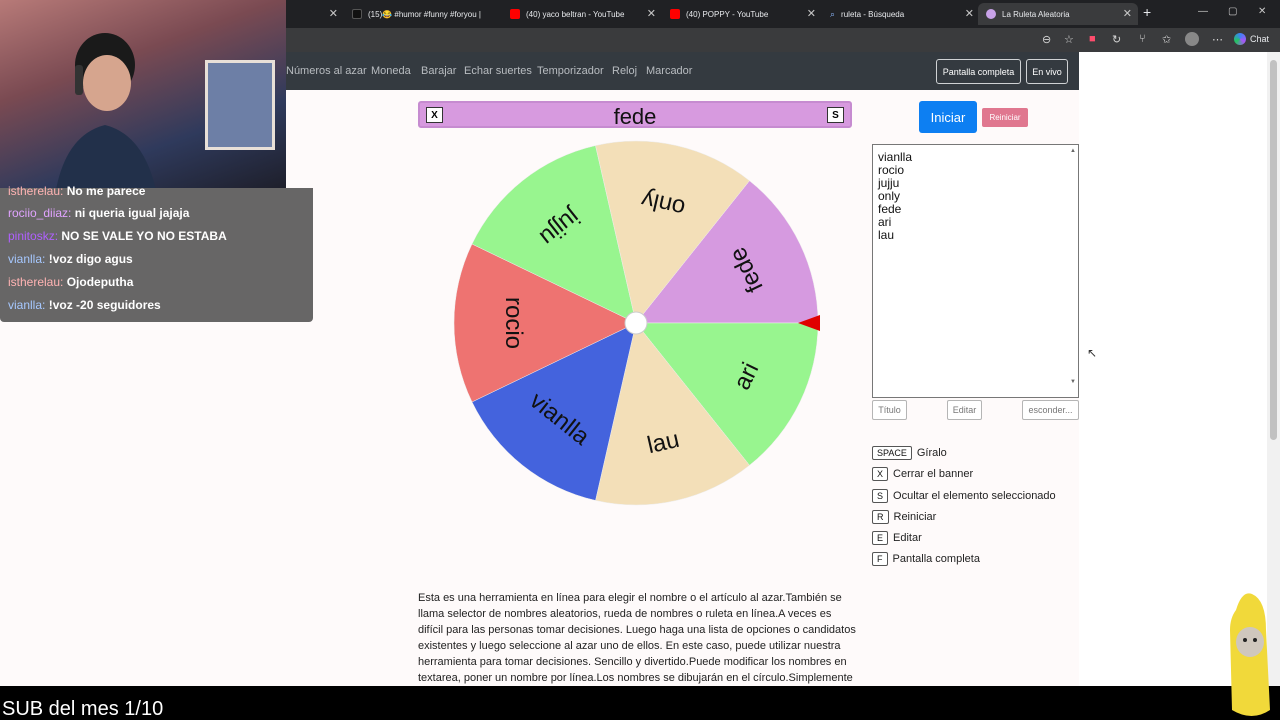 This screenshot has height=720, width=1280. What do you see at coordinates (1047, 71) in the screenshot?
I see `live-button: En vivo` at bounding box center [1047, 71].